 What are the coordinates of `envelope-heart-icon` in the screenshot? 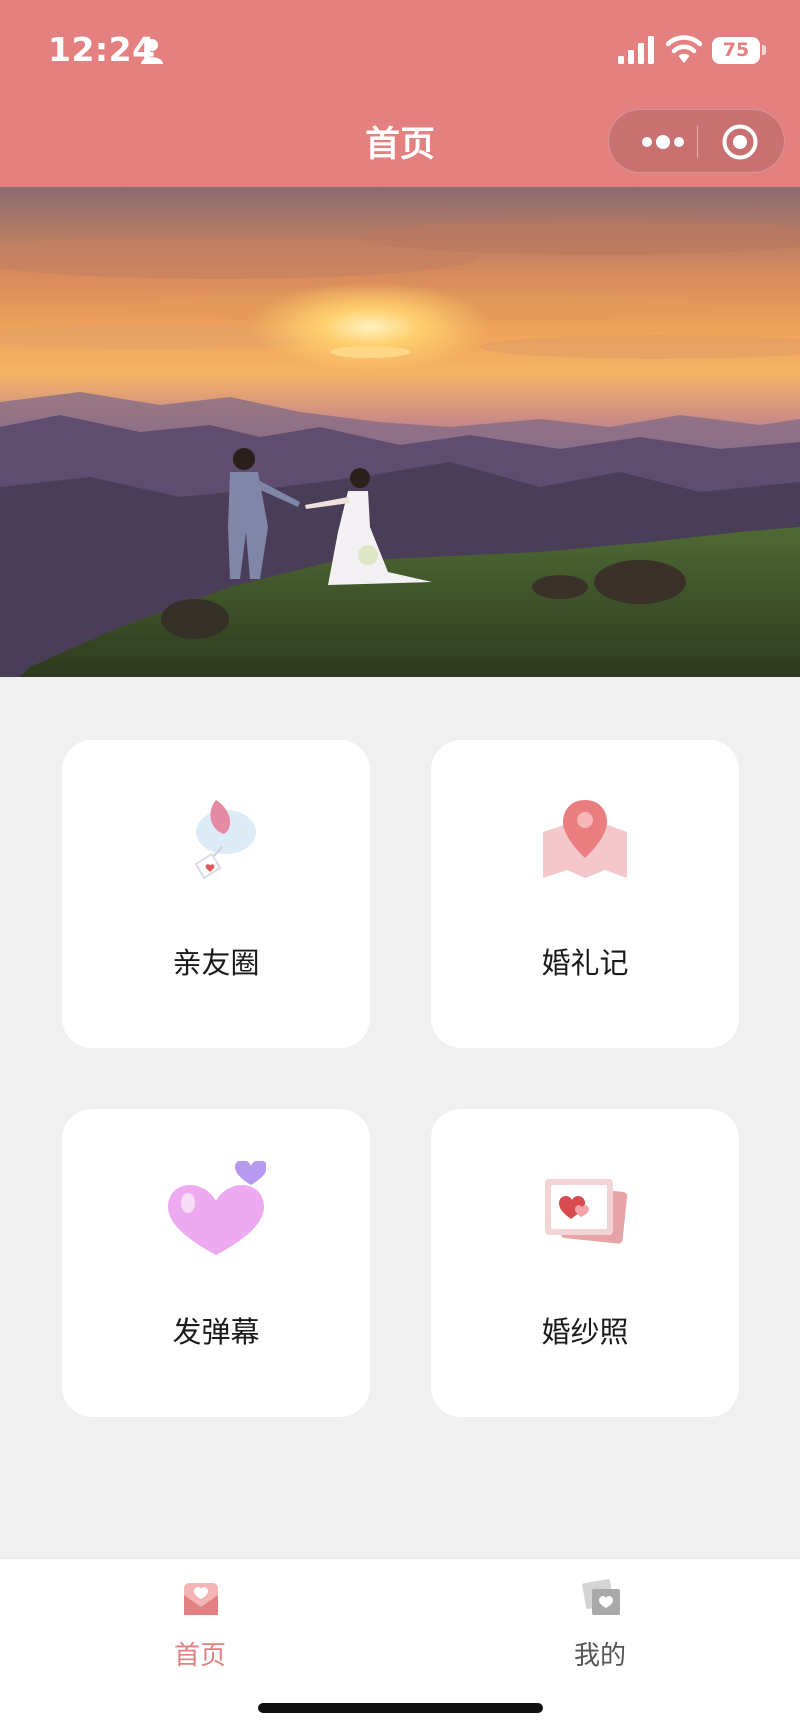 It's located at (201, 1599).